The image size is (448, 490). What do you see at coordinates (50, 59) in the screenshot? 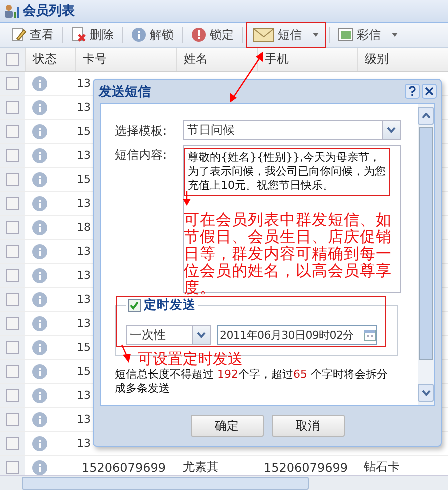
I see `column-header: 状态` at bounding box center [50, 59].